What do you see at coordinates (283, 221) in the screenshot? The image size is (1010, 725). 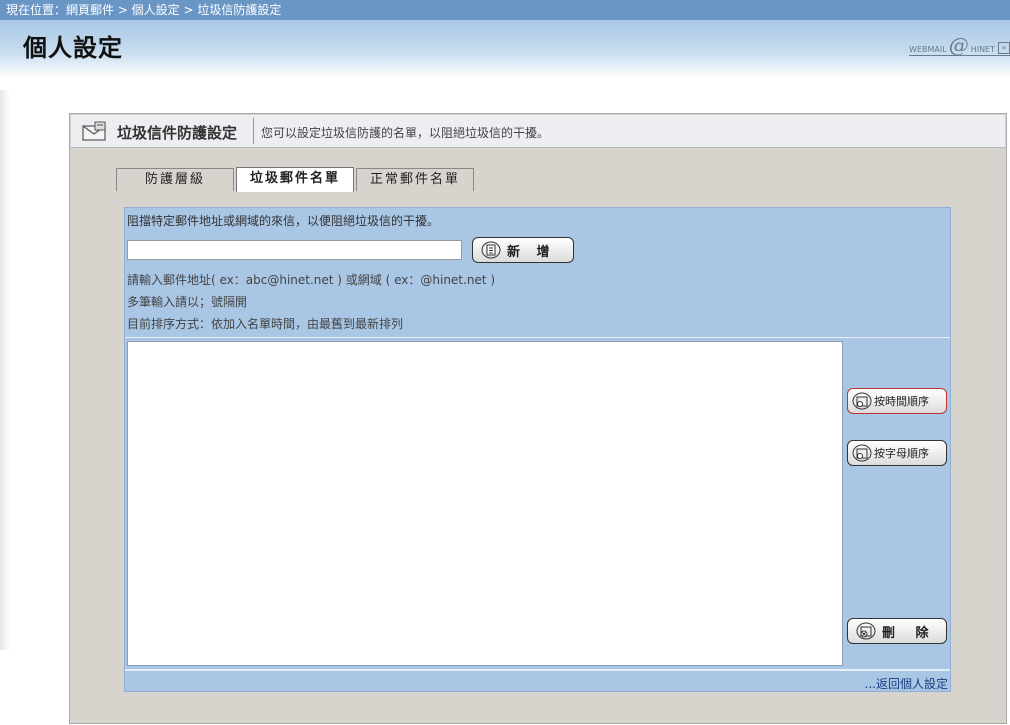 I see `section-description: 阻擋特定郵件地址或網域的來信，以便阻絕垃圾信的干擾。` at bounding box center [283, 221].